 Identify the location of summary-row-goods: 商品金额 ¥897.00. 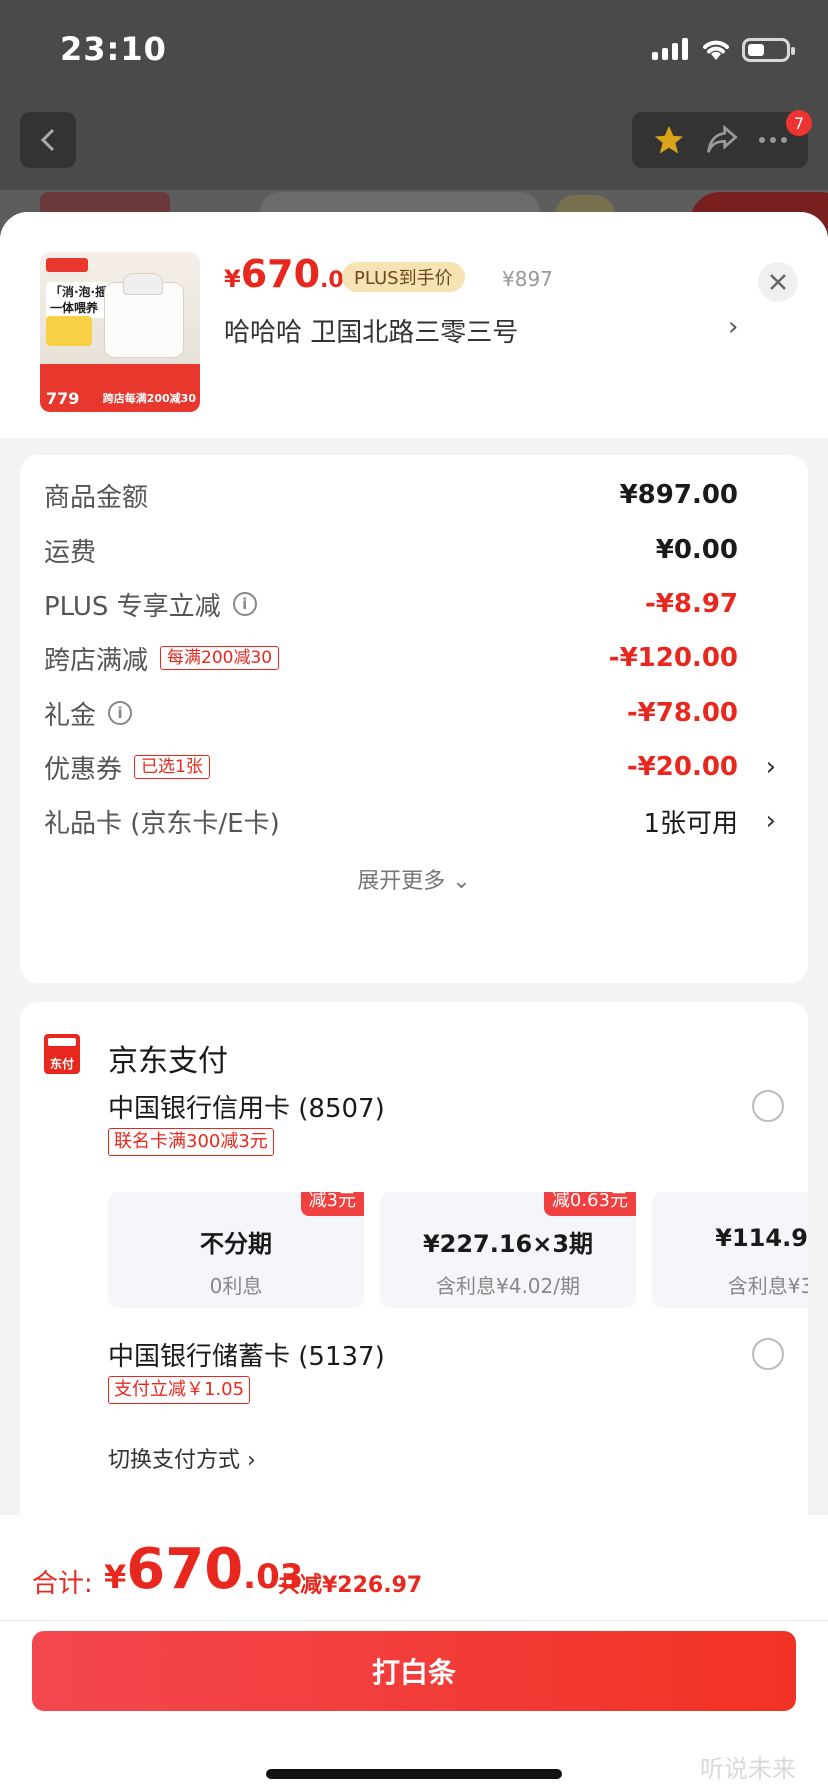
(391, 496).